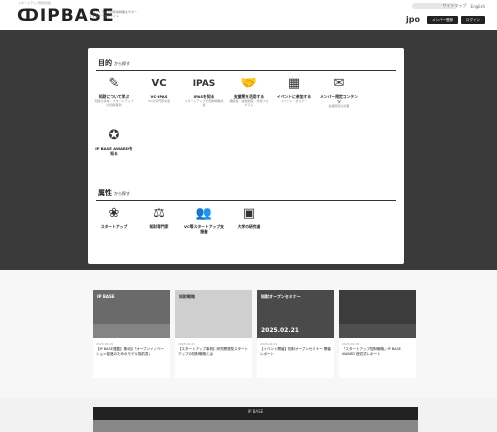  Describe the element at coordinates (339, 83) in the screenshot. I see `member-content-icon: ✉` at that location.